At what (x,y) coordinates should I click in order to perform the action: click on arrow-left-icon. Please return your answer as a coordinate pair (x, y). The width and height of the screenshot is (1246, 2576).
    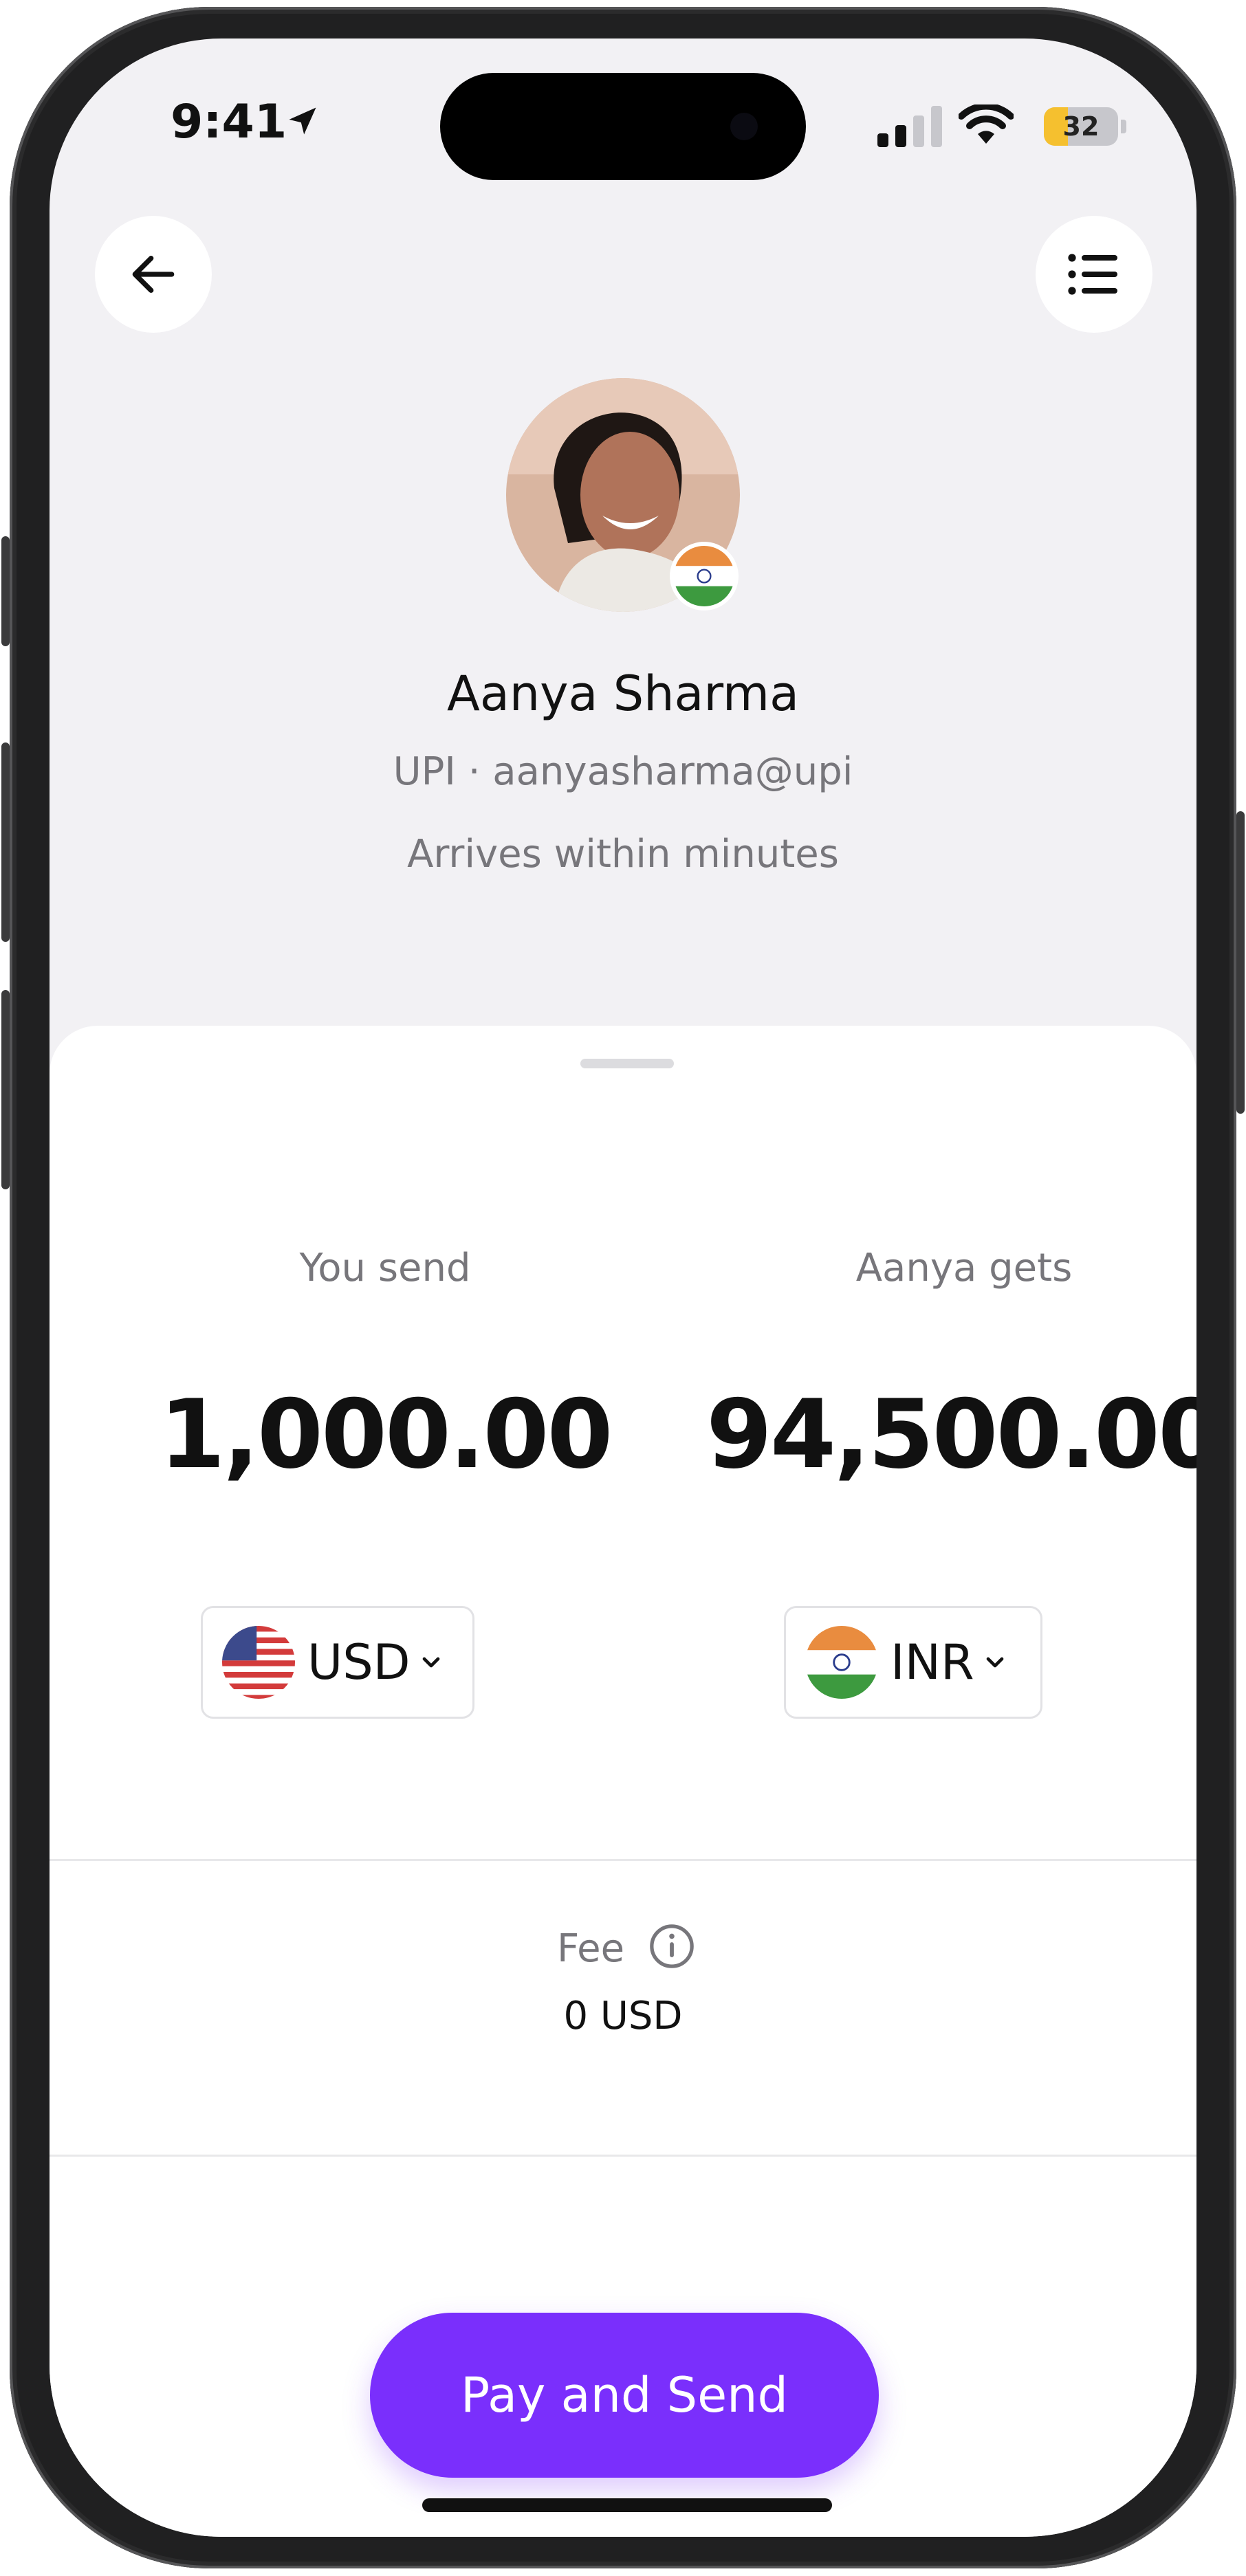
    Looking at the image, I should click on (153, 274).